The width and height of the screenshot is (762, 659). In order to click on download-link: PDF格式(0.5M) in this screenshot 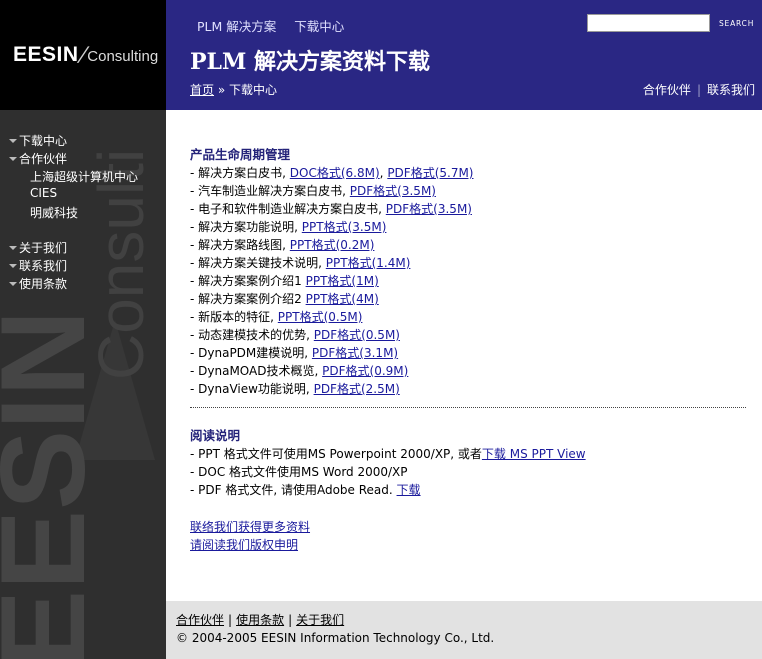, I will do `click(357, 335)`.